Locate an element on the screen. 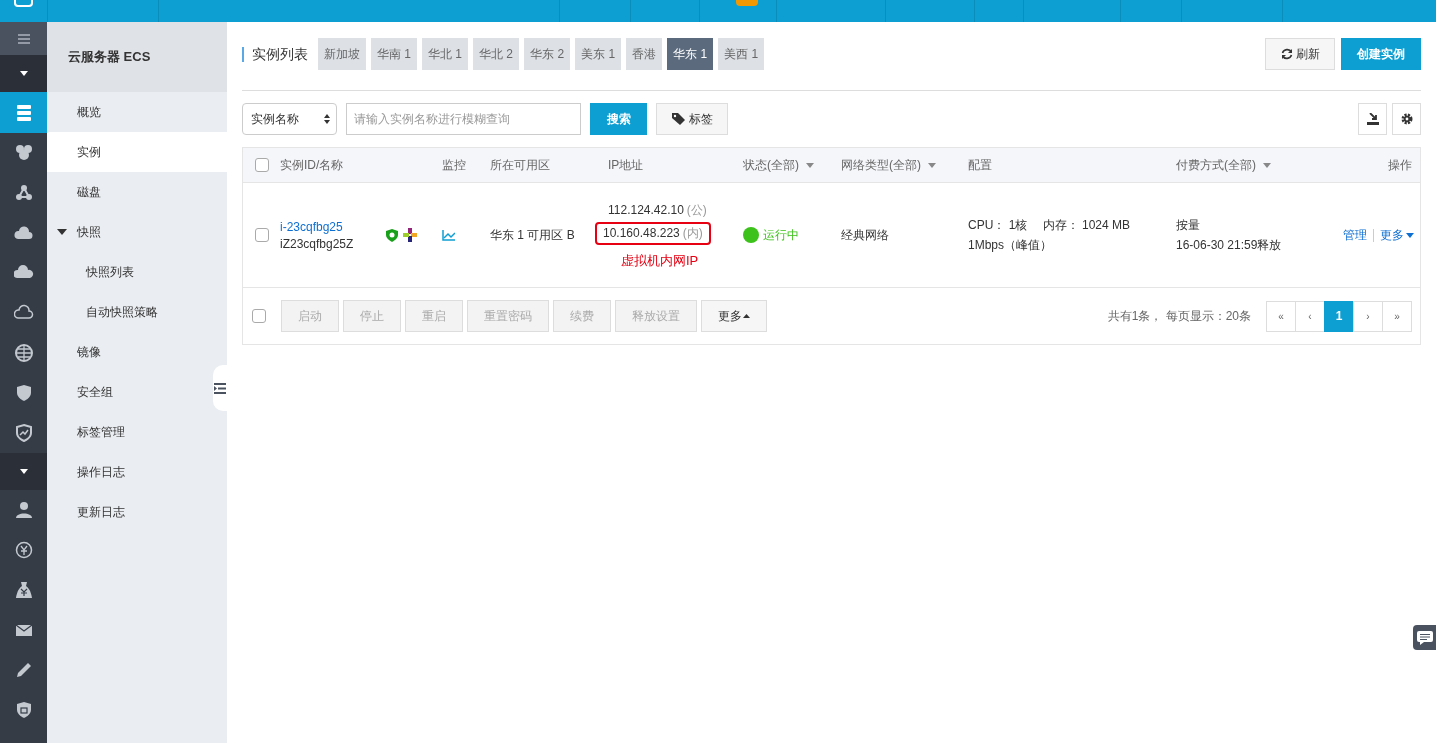  column-header: 付费方式(全部) is located at coordinates (1216, 165).